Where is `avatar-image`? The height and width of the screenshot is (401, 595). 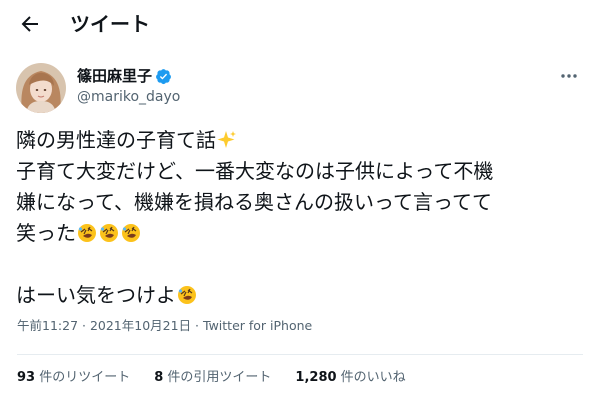
avatar-image is located at coordinates (41, 88).